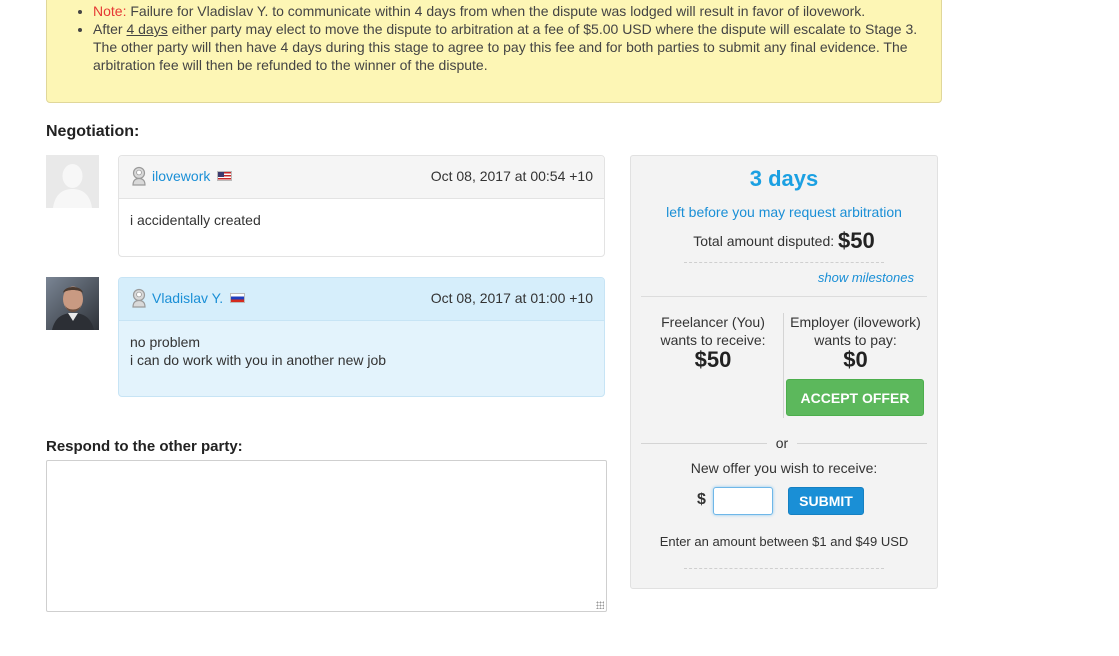 This screenshot has width=1119, height=656. Describe the element at coordinates (784, 178) in the screenshot. I see `days-remaining: 3 days` at that location.